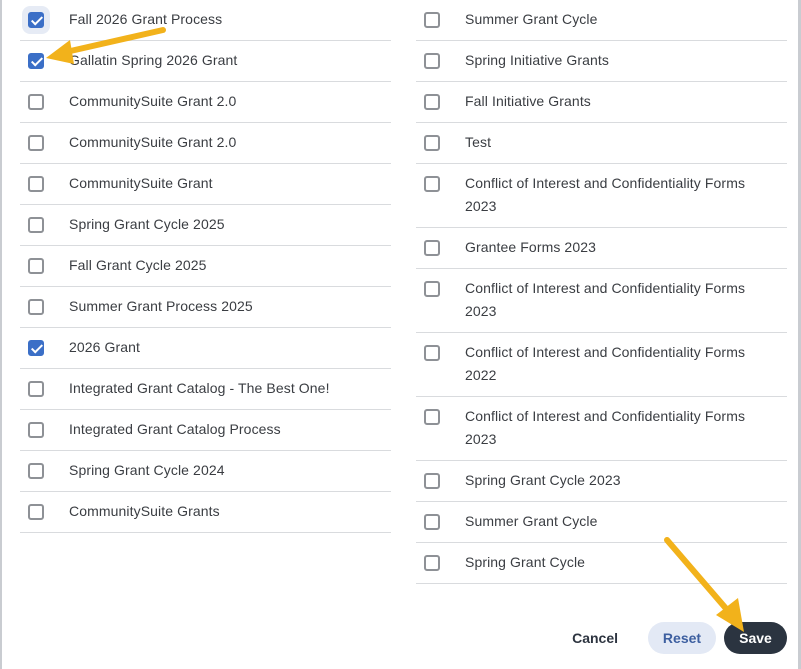  What do you see at coordinates (105, 347) in the screenshot?
I see `list-item-label: 2026 Grant` at bounding box center [105, 347].